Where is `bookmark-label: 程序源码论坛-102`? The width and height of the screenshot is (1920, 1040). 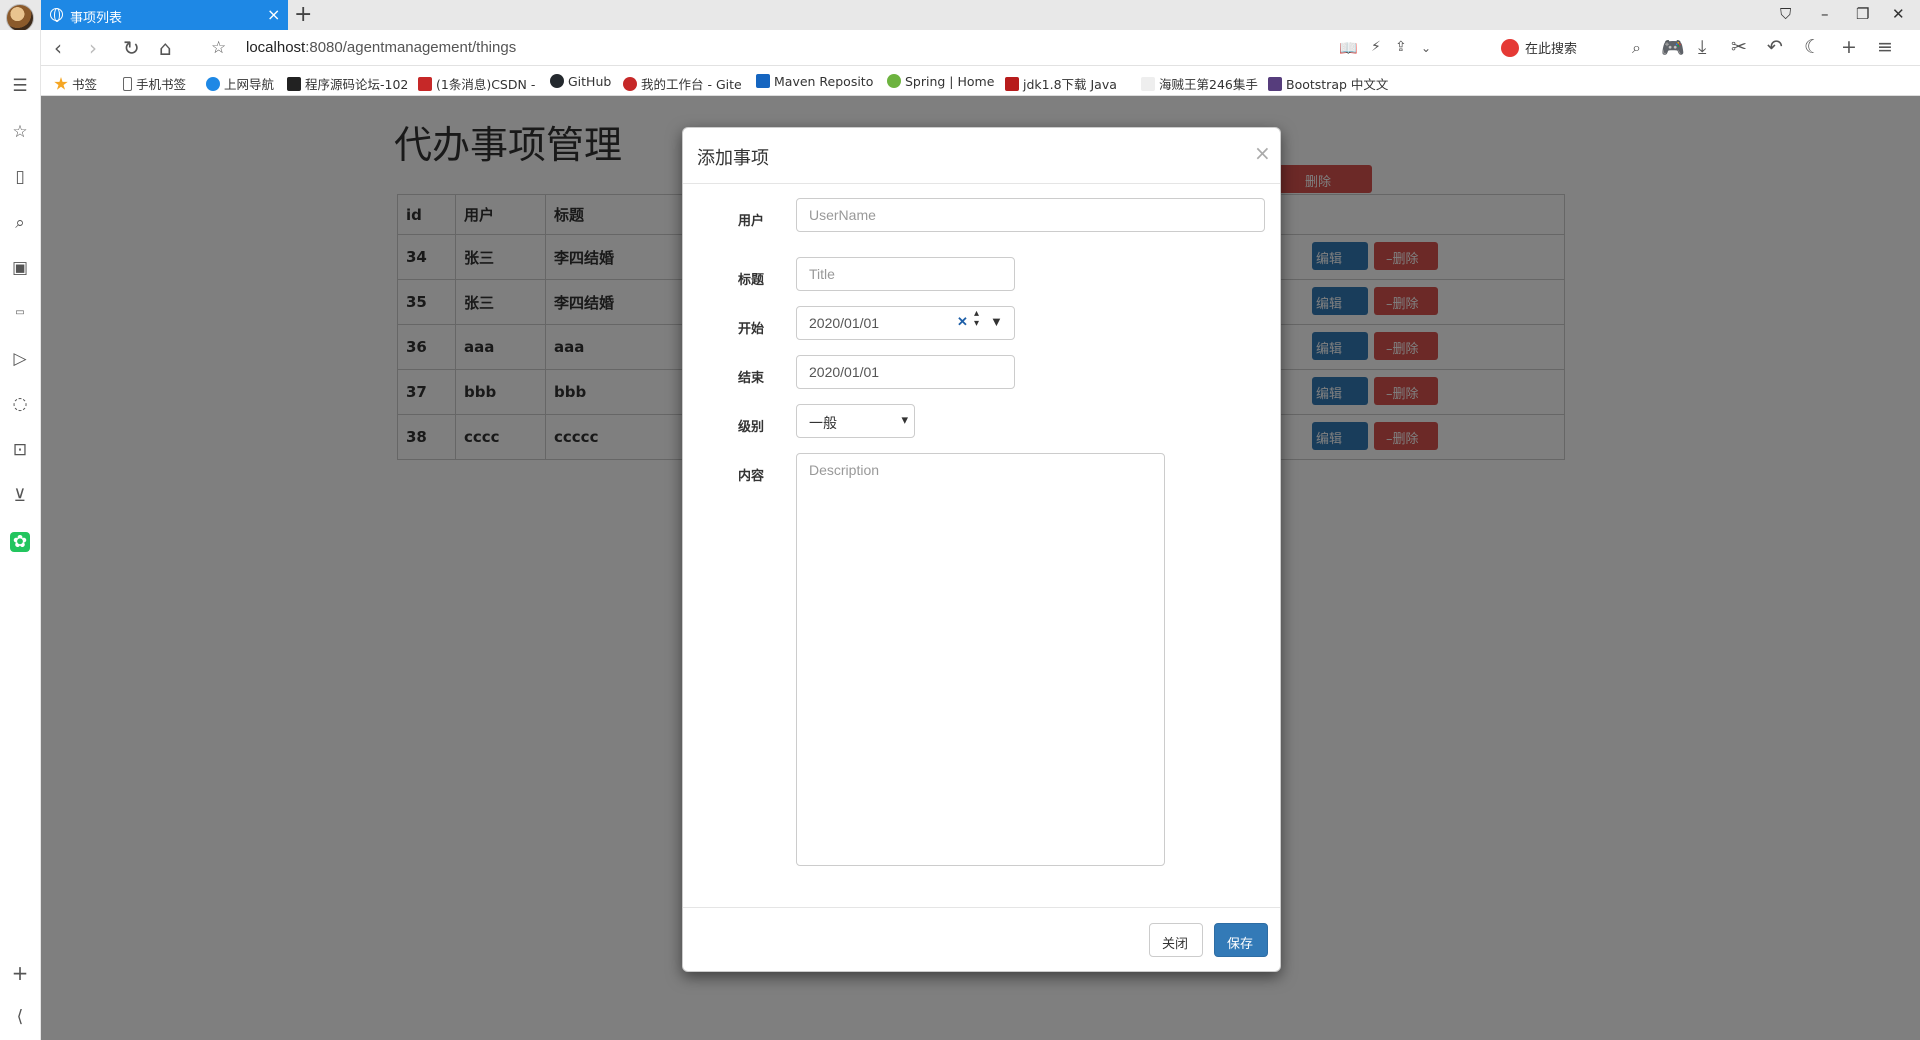 bookmark-label: 程序源码论坛-102 is located at coordinates (357, 84).